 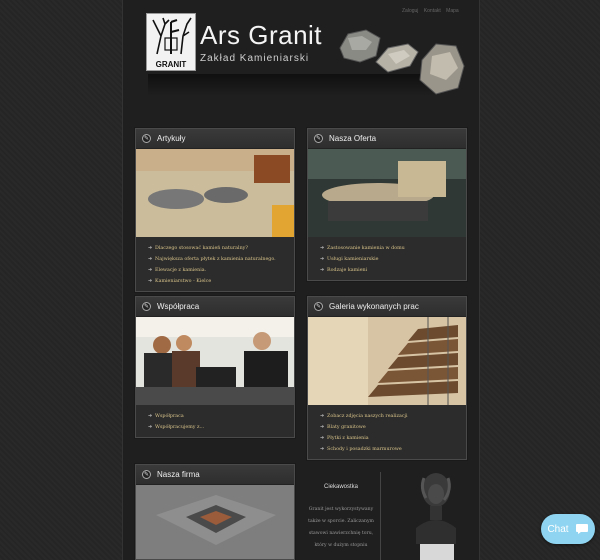 I want to click on list-item: ➜ Usługi kamieniarskie, so click(x=389, y=259).